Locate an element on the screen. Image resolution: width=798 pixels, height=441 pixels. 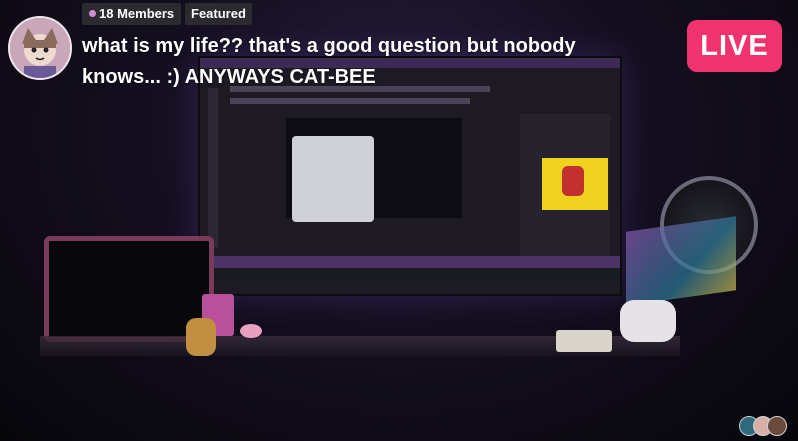
members-count: 18 Members is located at coordinates (137, 13).